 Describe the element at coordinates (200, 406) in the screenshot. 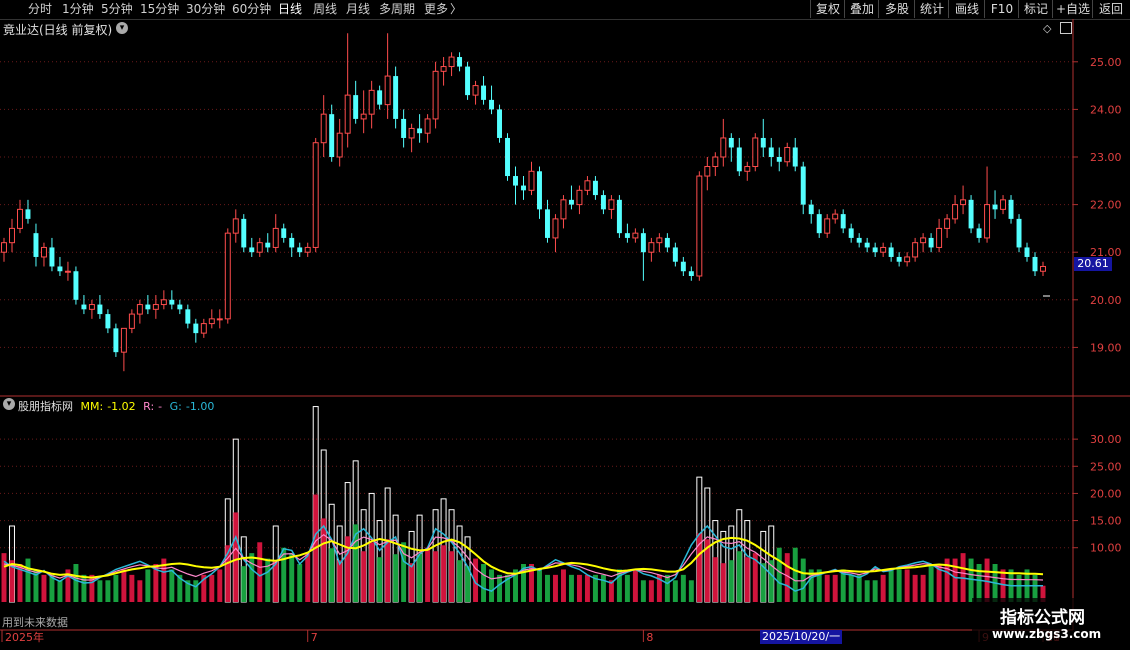

I see `g-value: -1.00` at that location.